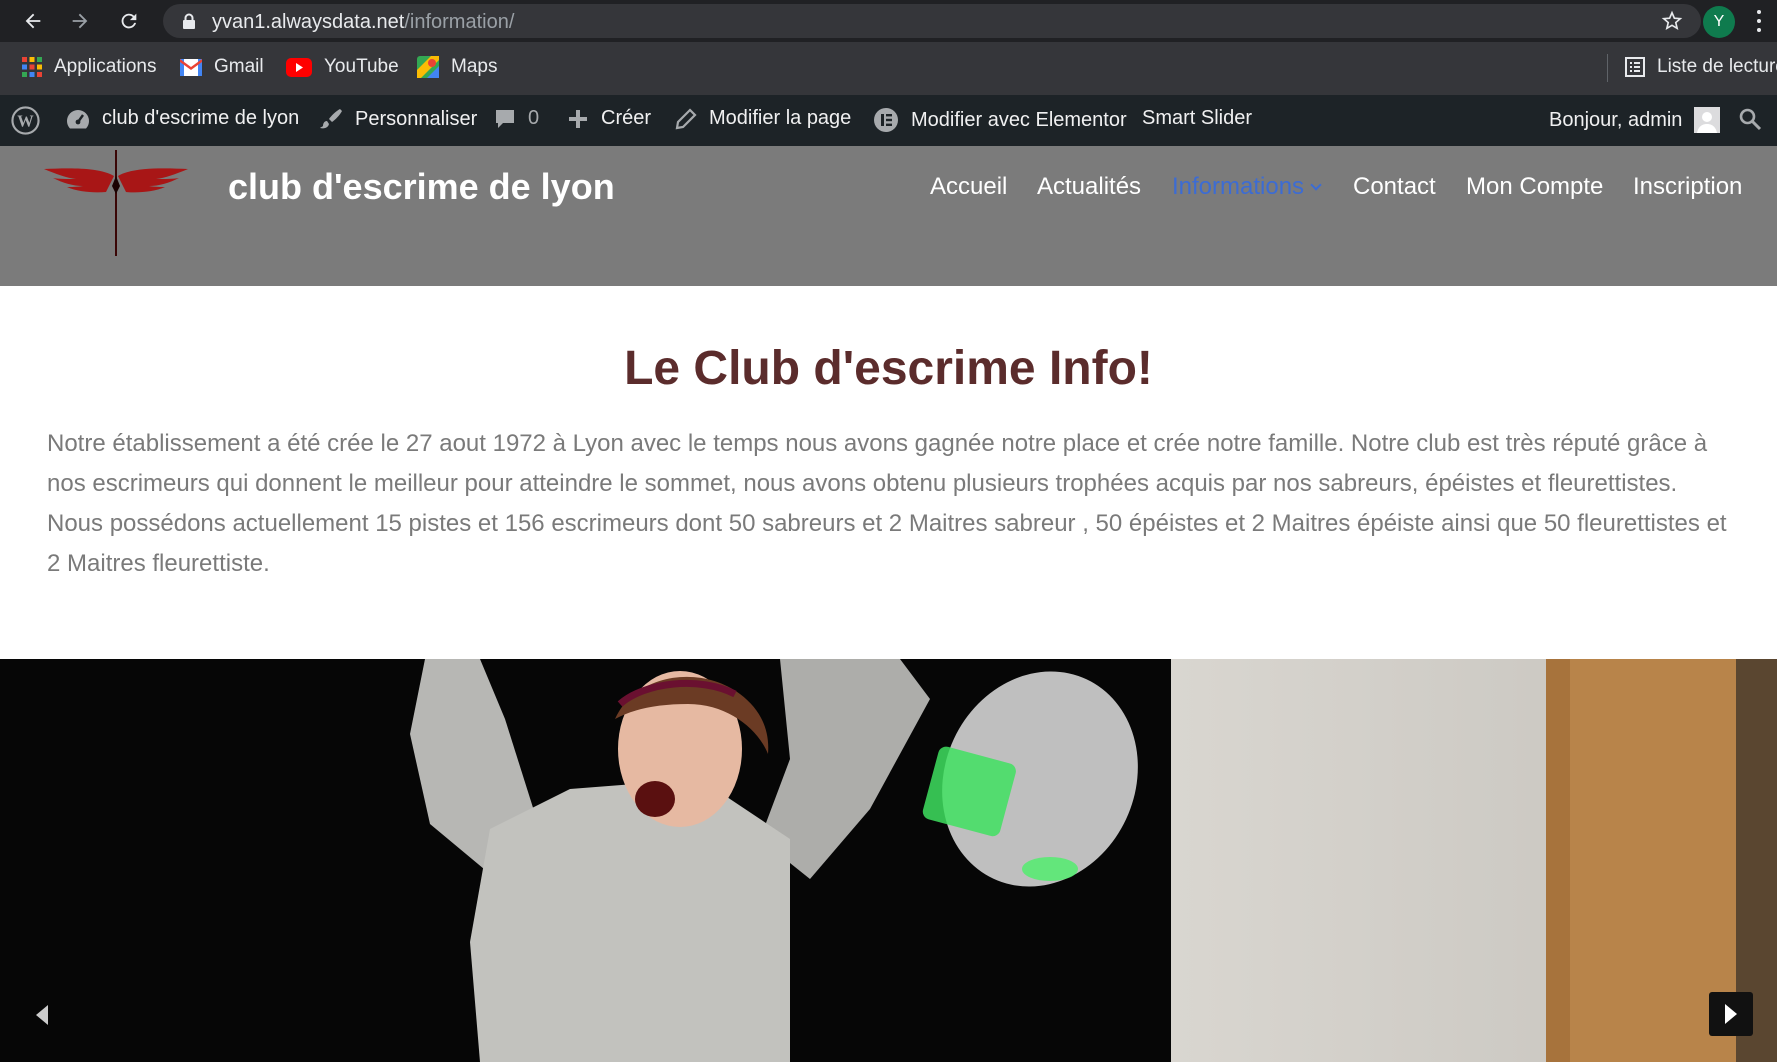 Image resolution: width=1777 pixels, height=1062 pixels. What do you see at coordinates (1019, 119) in the screenshot?
I see `wp-edit-elementor-label: Modifier avec Elementor` at bounding box center [1019, 119].